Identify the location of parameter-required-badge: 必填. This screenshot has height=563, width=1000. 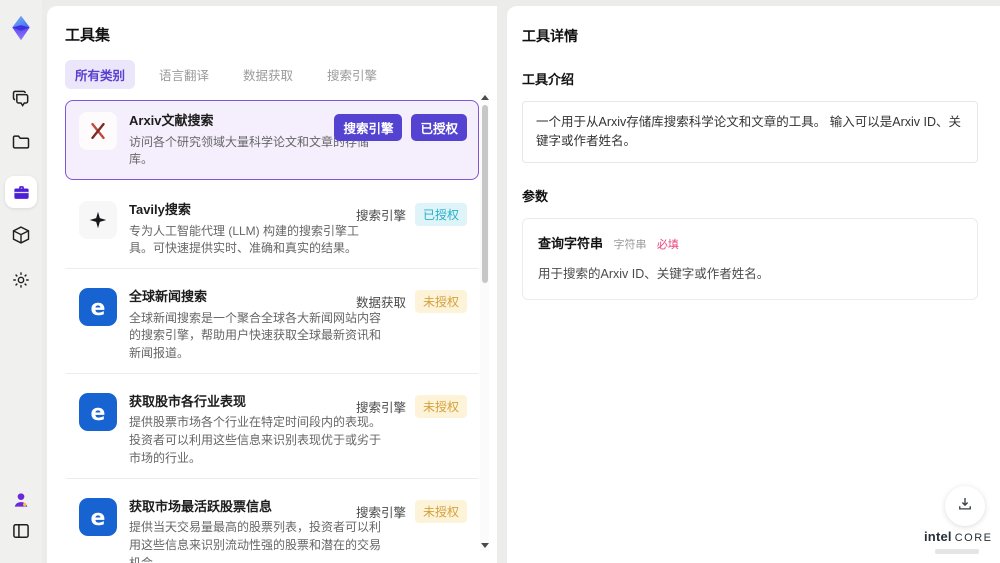
(667, 244).